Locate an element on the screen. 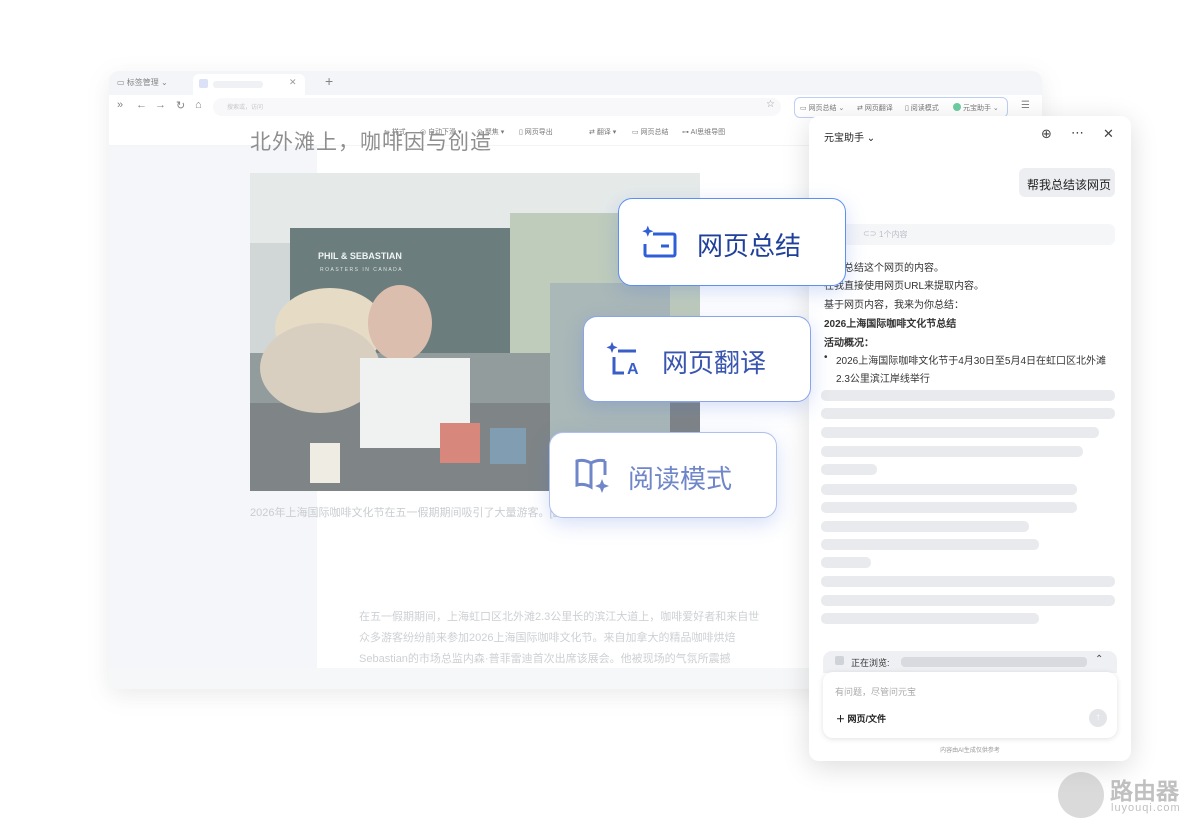 The image size is (1200, 834). chevron-up-icon: ⌃ is located at coordinates (1099, 659).